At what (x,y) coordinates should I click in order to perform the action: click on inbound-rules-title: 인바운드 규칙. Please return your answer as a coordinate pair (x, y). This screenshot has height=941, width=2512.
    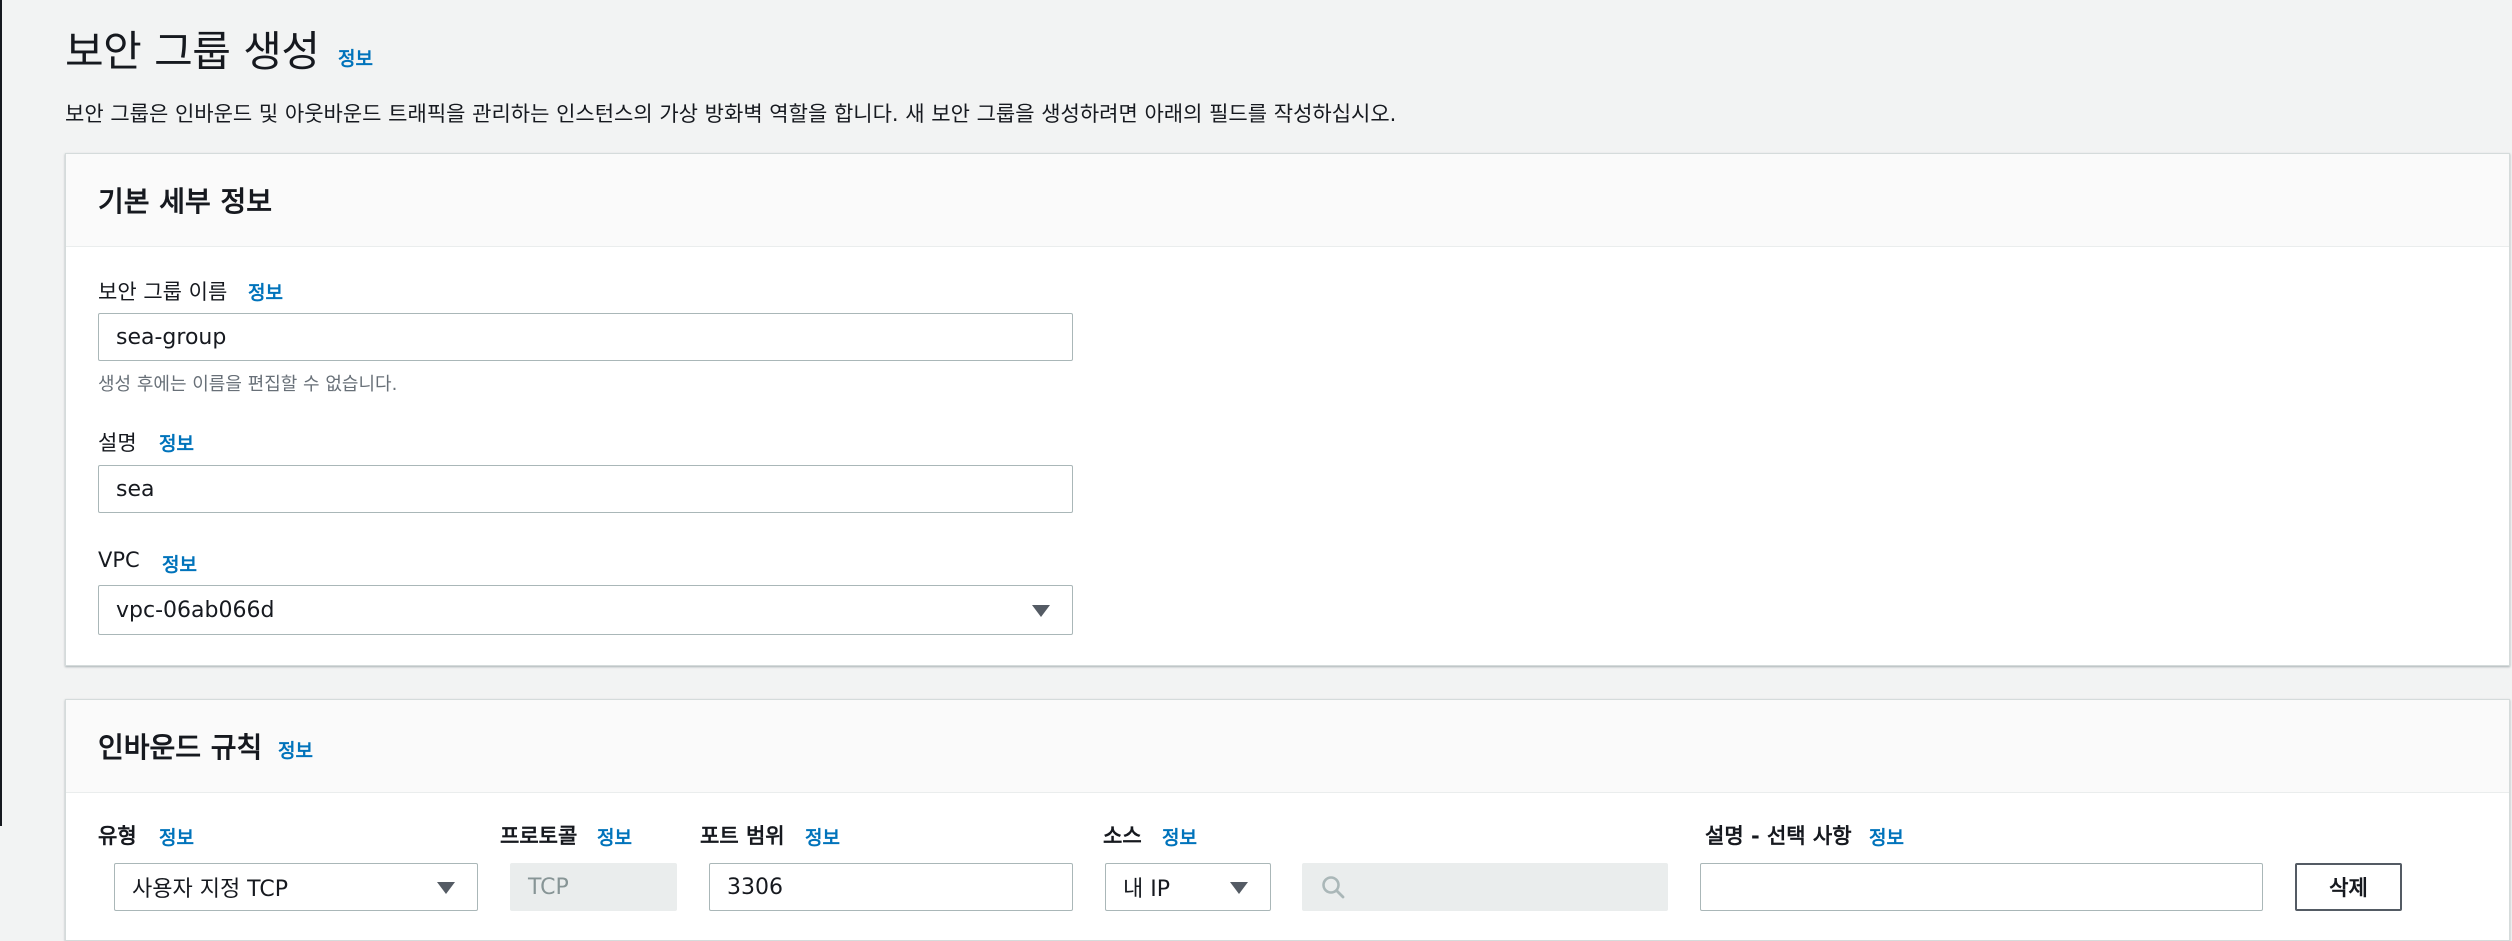
    Looking at the image, I should click on (180, 747).